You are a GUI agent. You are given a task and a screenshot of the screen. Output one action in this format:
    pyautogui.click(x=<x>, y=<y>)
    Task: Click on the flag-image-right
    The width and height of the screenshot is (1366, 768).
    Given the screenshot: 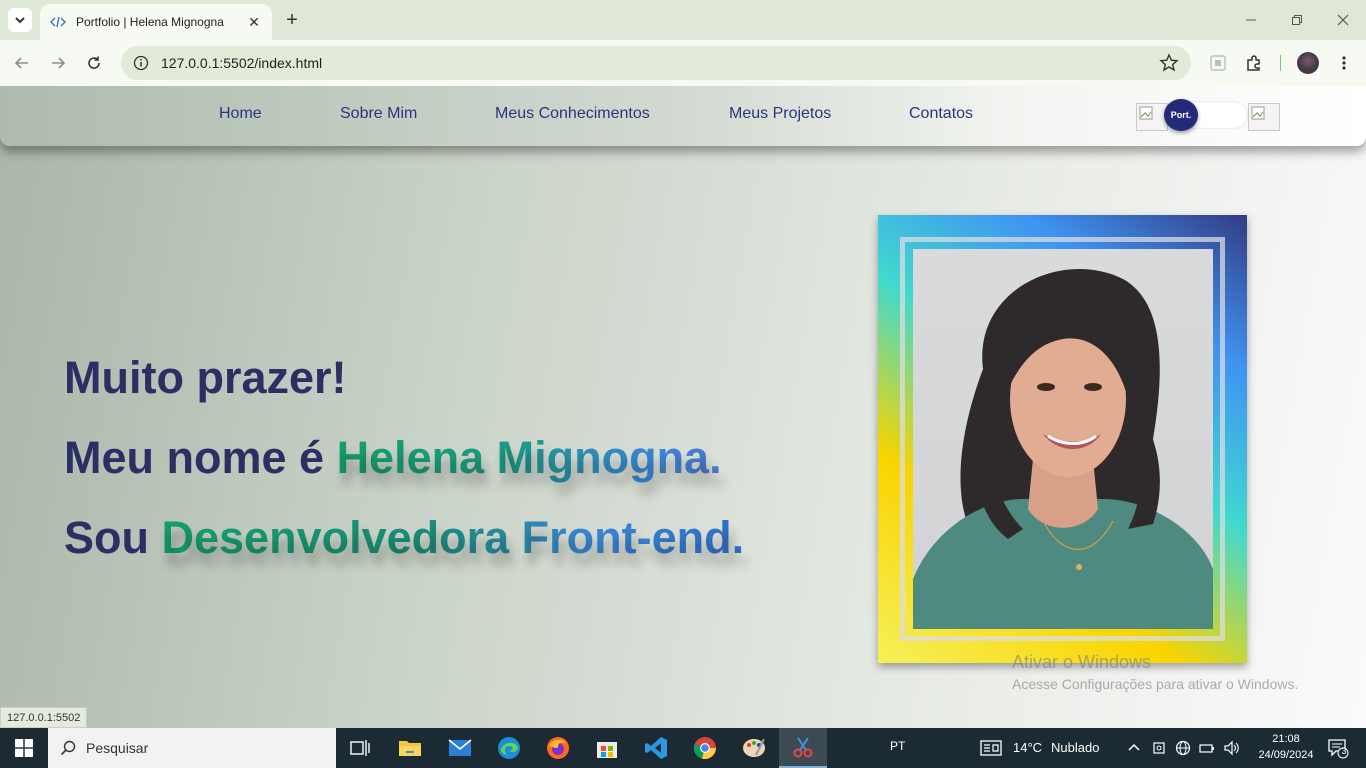 What is the action you would take?
    pyautogui.click(x=1264, y=117)
    